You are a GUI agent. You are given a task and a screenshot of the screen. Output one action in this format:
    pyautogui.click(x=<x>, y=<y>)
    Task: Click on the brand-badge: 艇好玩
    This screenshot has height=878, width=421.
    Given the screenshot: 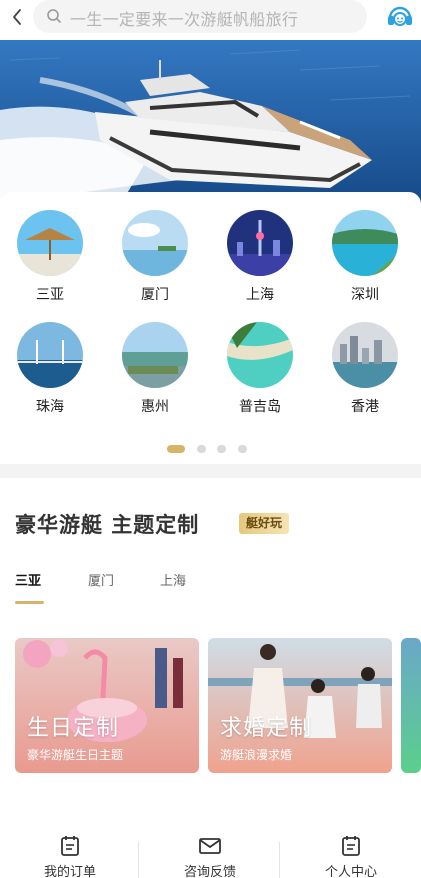 What is the action you would take?
    pyautogui.click(x=264, y=523)
    